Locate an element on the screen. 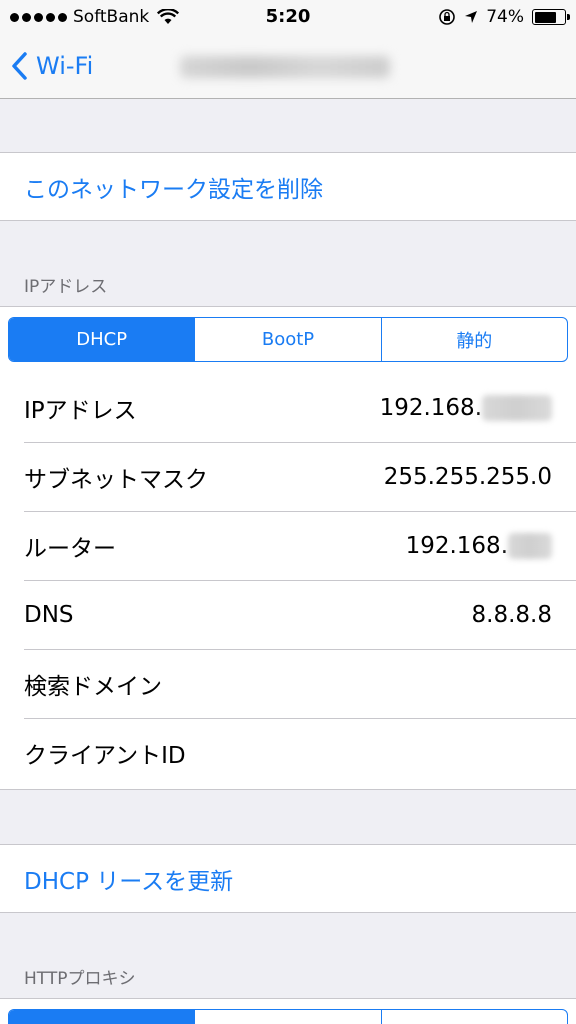 Image resolution: width=576 pixels, height=1024 pixels. row-client-id: クライアントID is located at coordinates (288, 752).